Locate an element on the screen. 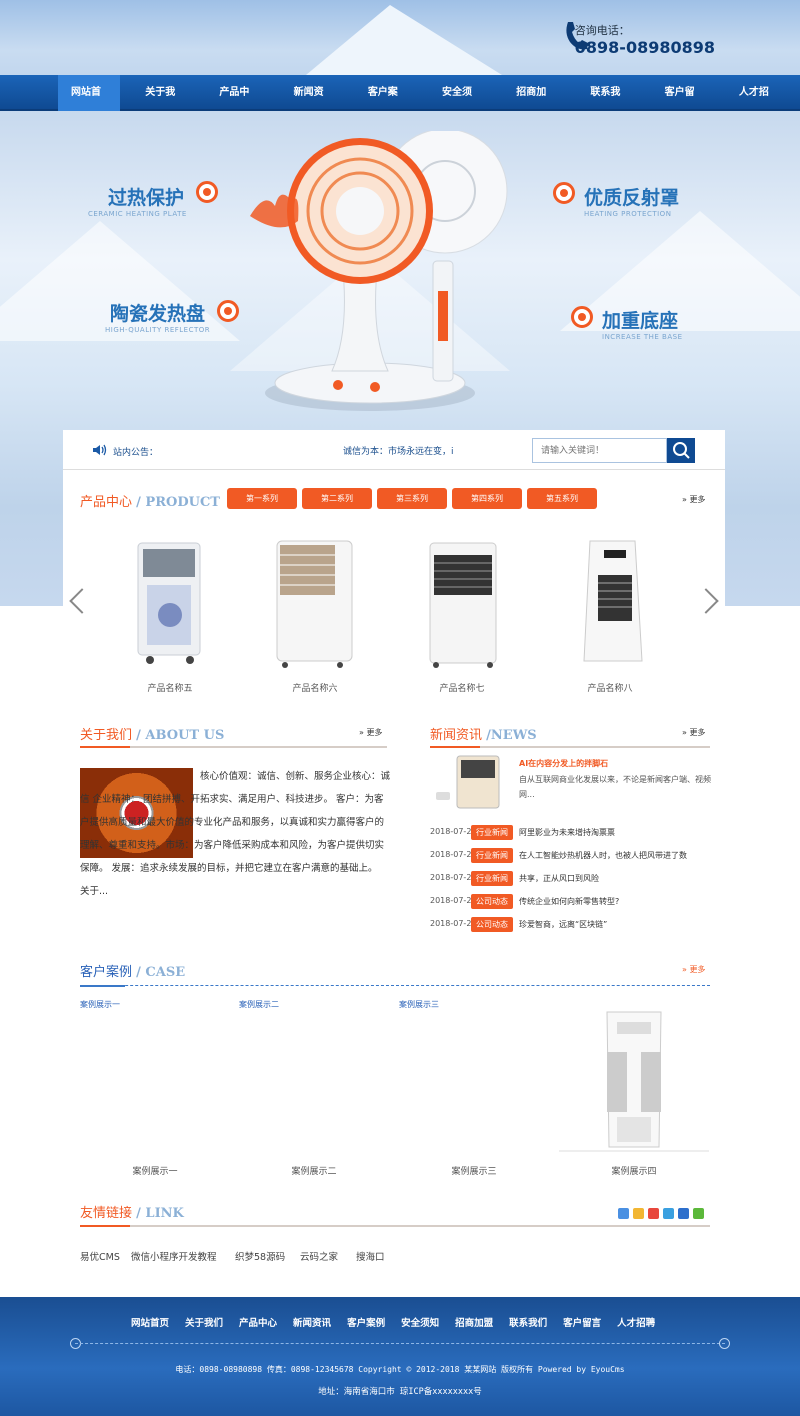 The height and width of the screenshot is (1416, 800). product-card: 产品名称六 is located at coordinates (315, 614).